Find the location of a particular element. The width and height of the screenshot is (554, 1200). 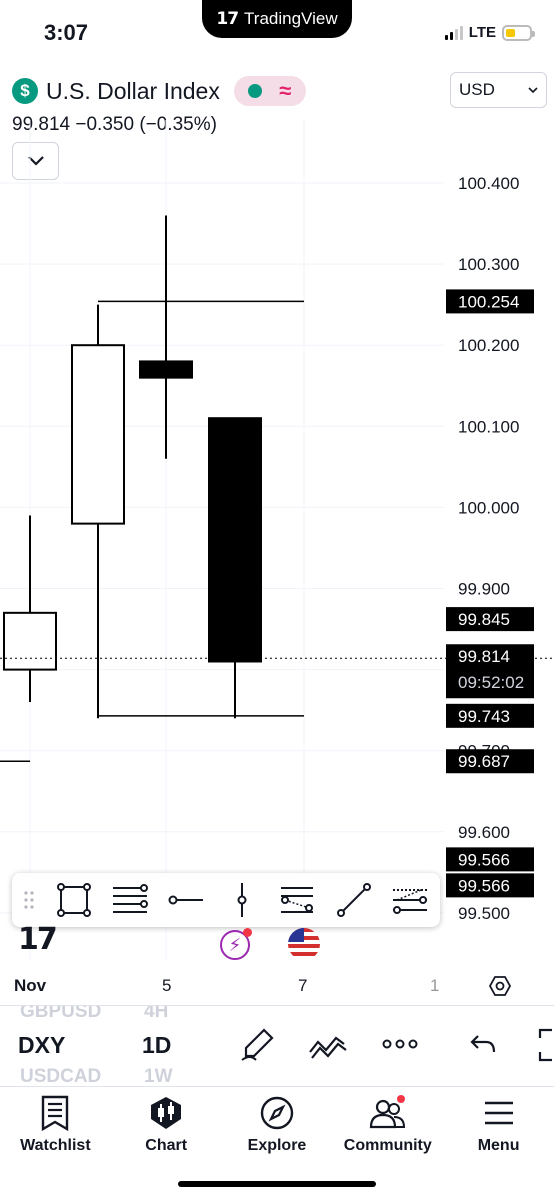

symbol-next: USDCAD is located at coordinates (60, 1076).